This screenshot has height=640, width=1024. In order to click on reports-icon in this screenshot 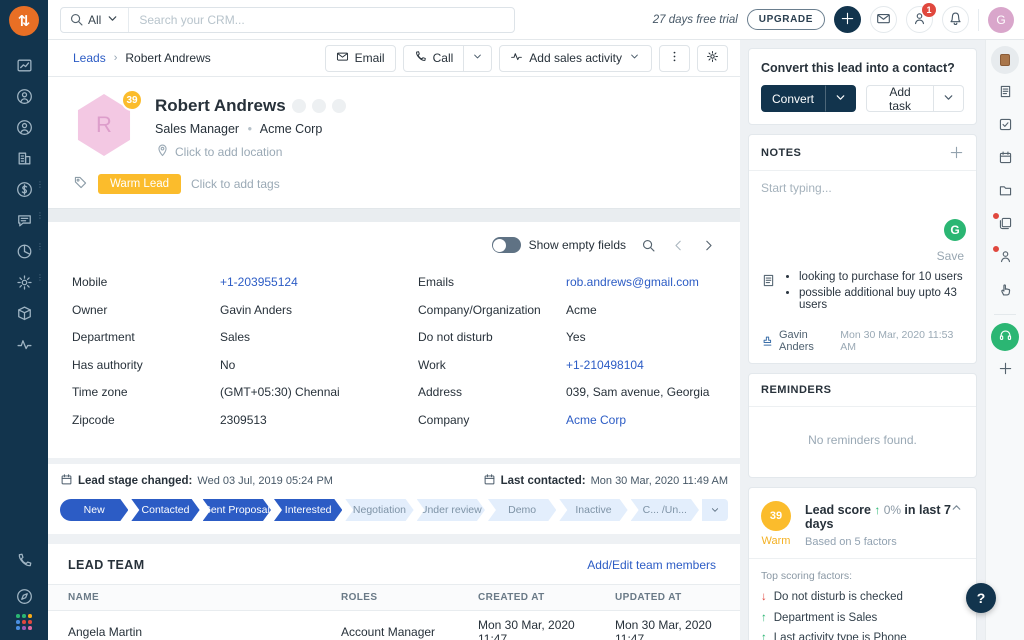, I will do `click(24, 251)`.